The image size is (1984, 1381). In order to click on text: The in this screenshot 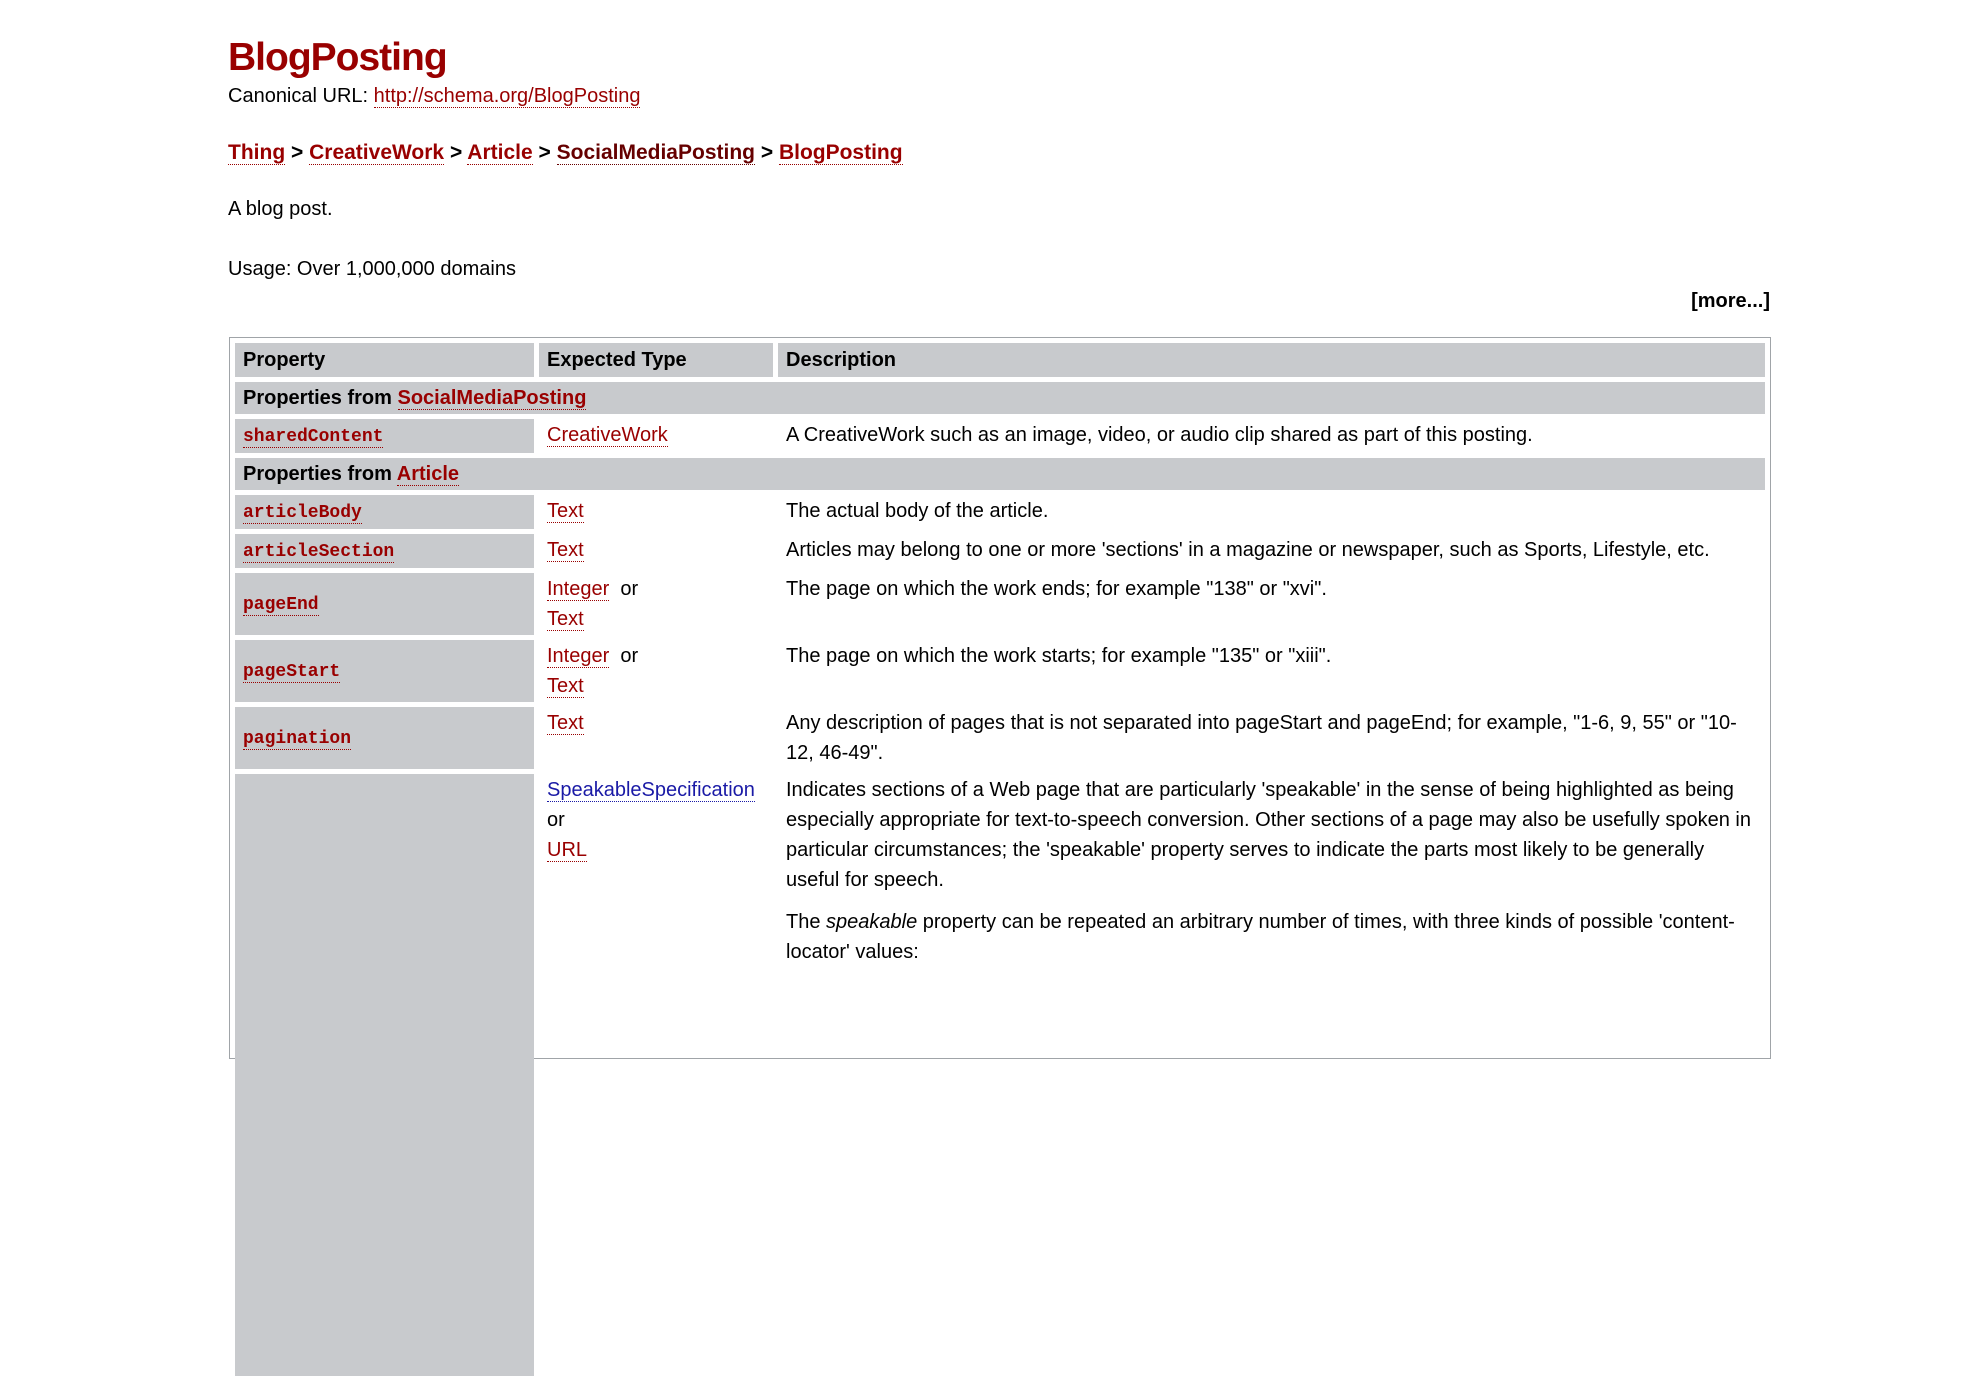, I will do `click(806, 922)`.